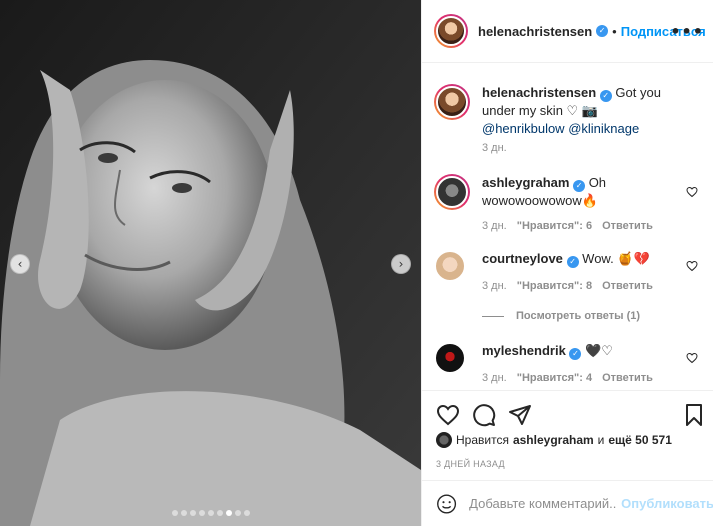 The width and height of the screenshot is (713, 526). Describe the element at coordinates (448, 415) in the screenshot. I see `like-heart-icon` at that location.